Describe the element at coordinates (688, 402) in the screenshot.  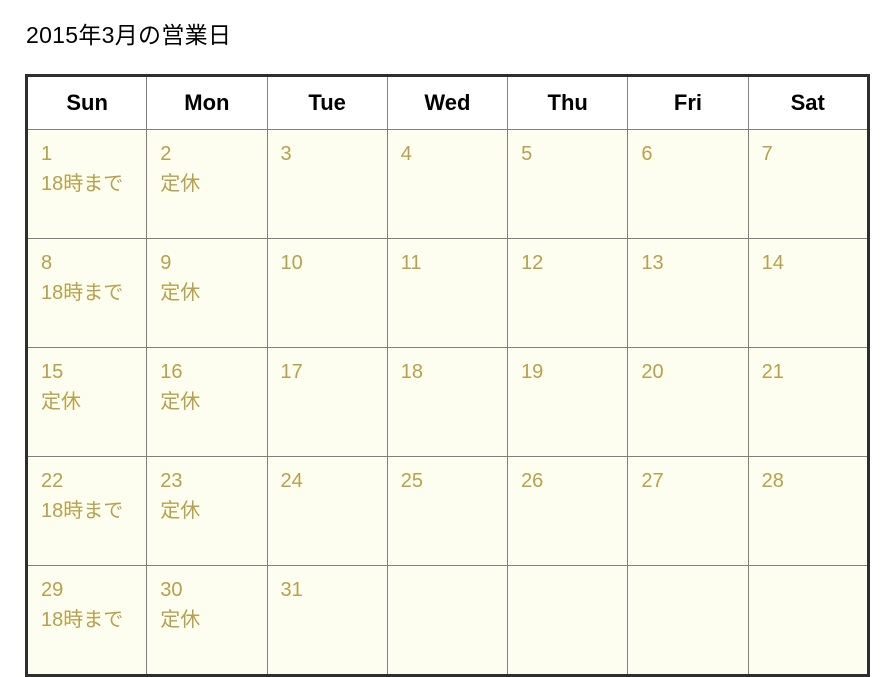
I see `calendar-day-cell: 20` at that location.